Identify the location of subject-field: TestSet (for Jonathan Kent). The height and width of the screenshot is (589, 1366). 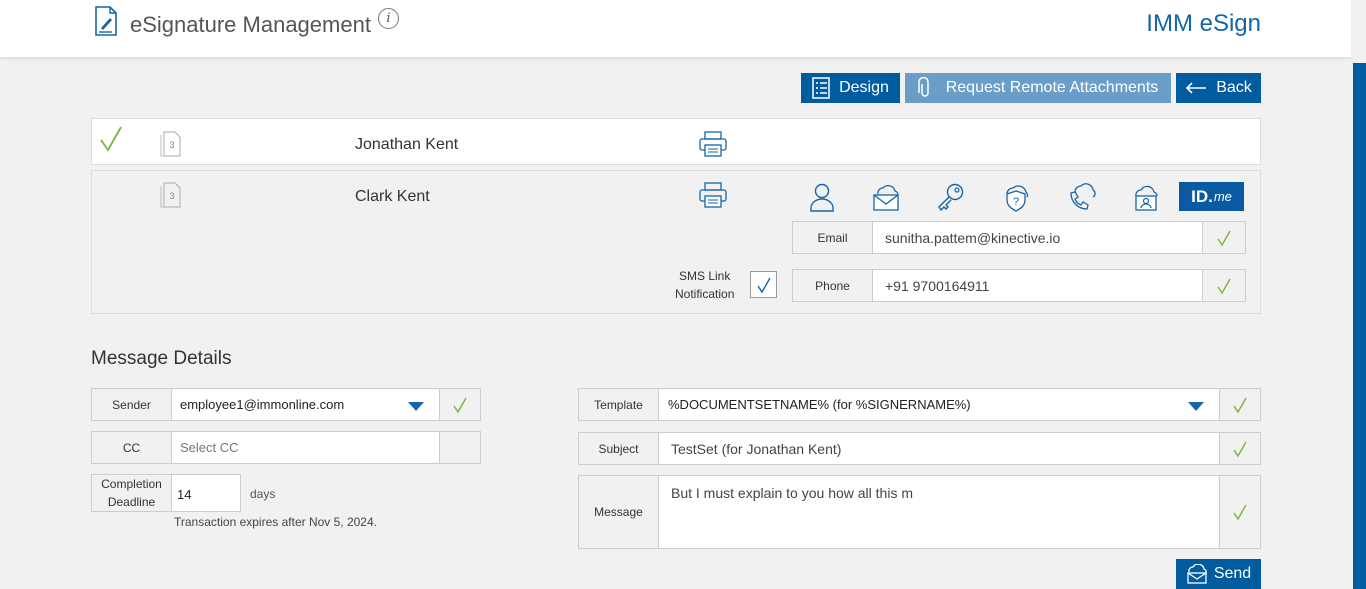
(939, 448).